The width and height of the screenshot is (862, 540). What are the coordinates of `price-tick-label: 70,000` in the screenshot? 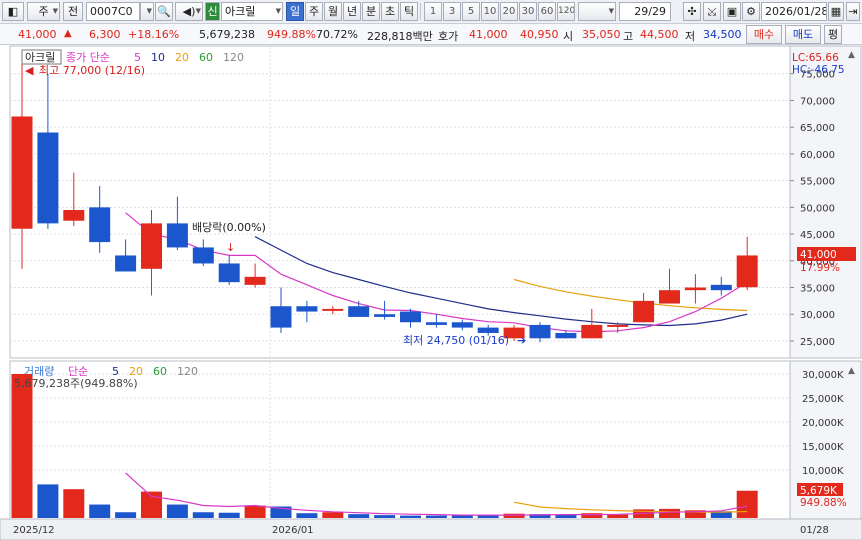 It's located at (817, 101).